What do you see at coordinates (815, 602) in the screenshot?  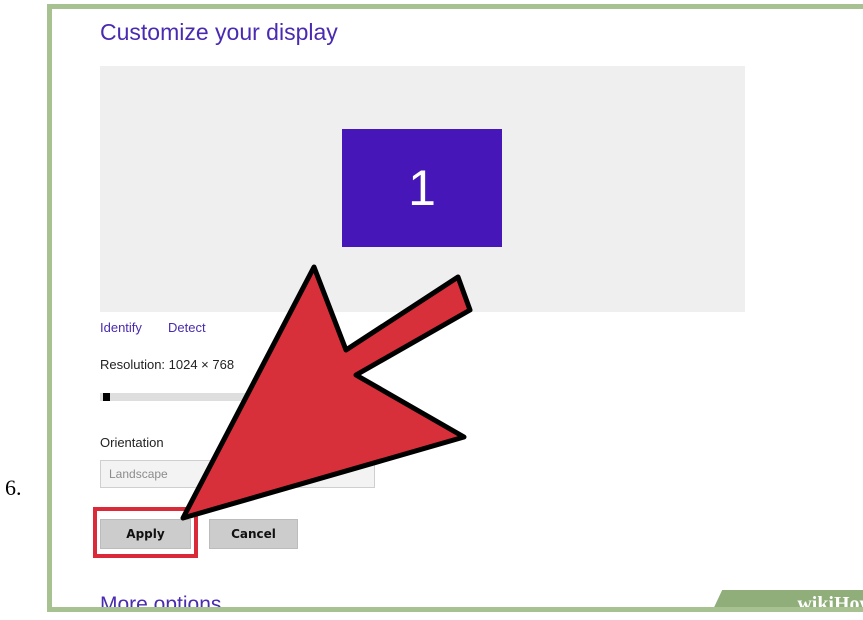 I see `watermark-wiki: wiki` at bounding box center [815, 602].